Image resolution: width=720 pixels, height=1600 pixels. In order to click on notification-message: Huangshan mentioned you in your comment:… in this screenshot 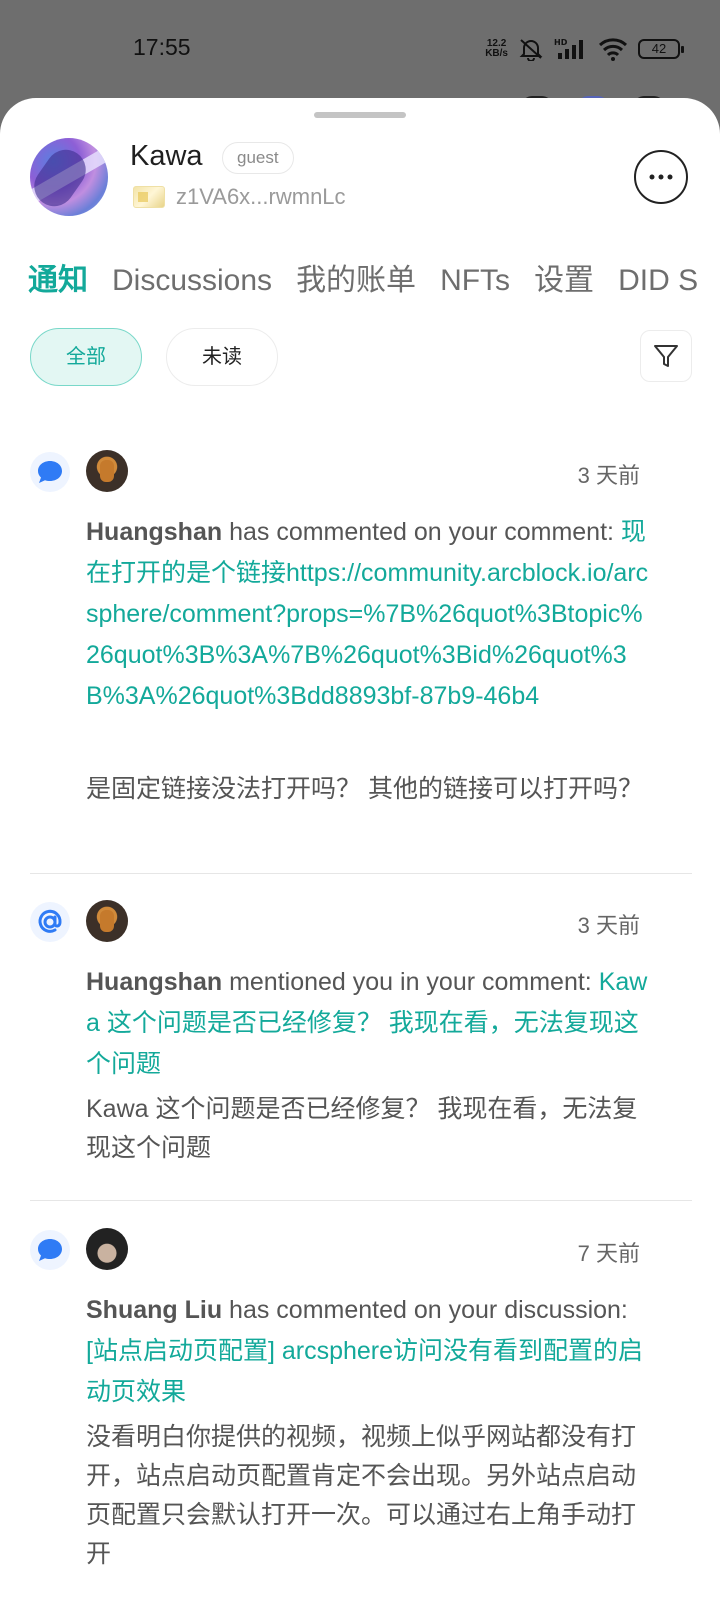, I will do `click(371, 1023)`.